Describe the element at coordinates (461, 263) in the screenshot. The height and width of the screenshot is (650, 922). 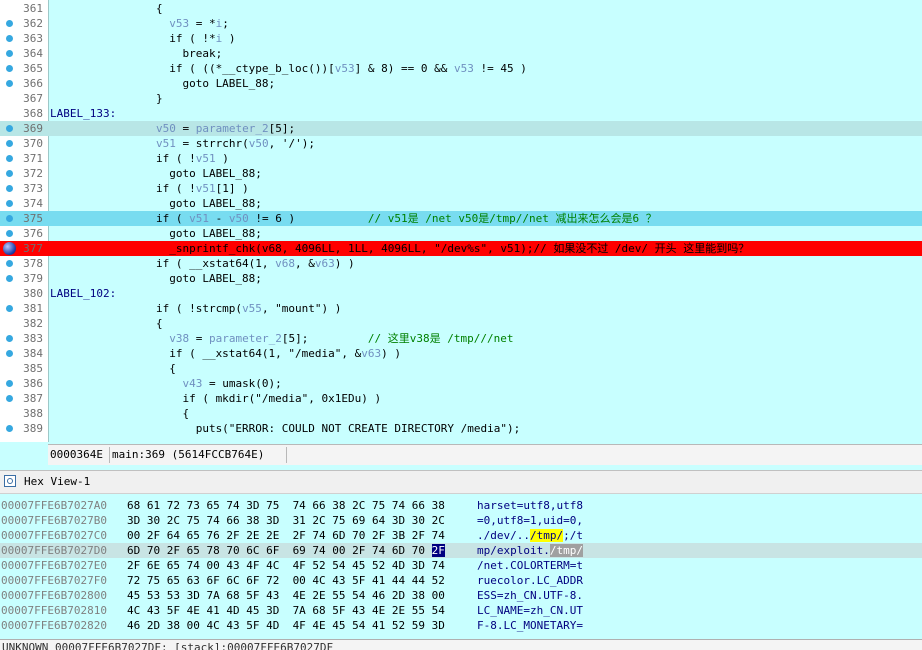
I see `code-line-378: 378 if ( __xstat64(1, v68, &v63) )` at that location.